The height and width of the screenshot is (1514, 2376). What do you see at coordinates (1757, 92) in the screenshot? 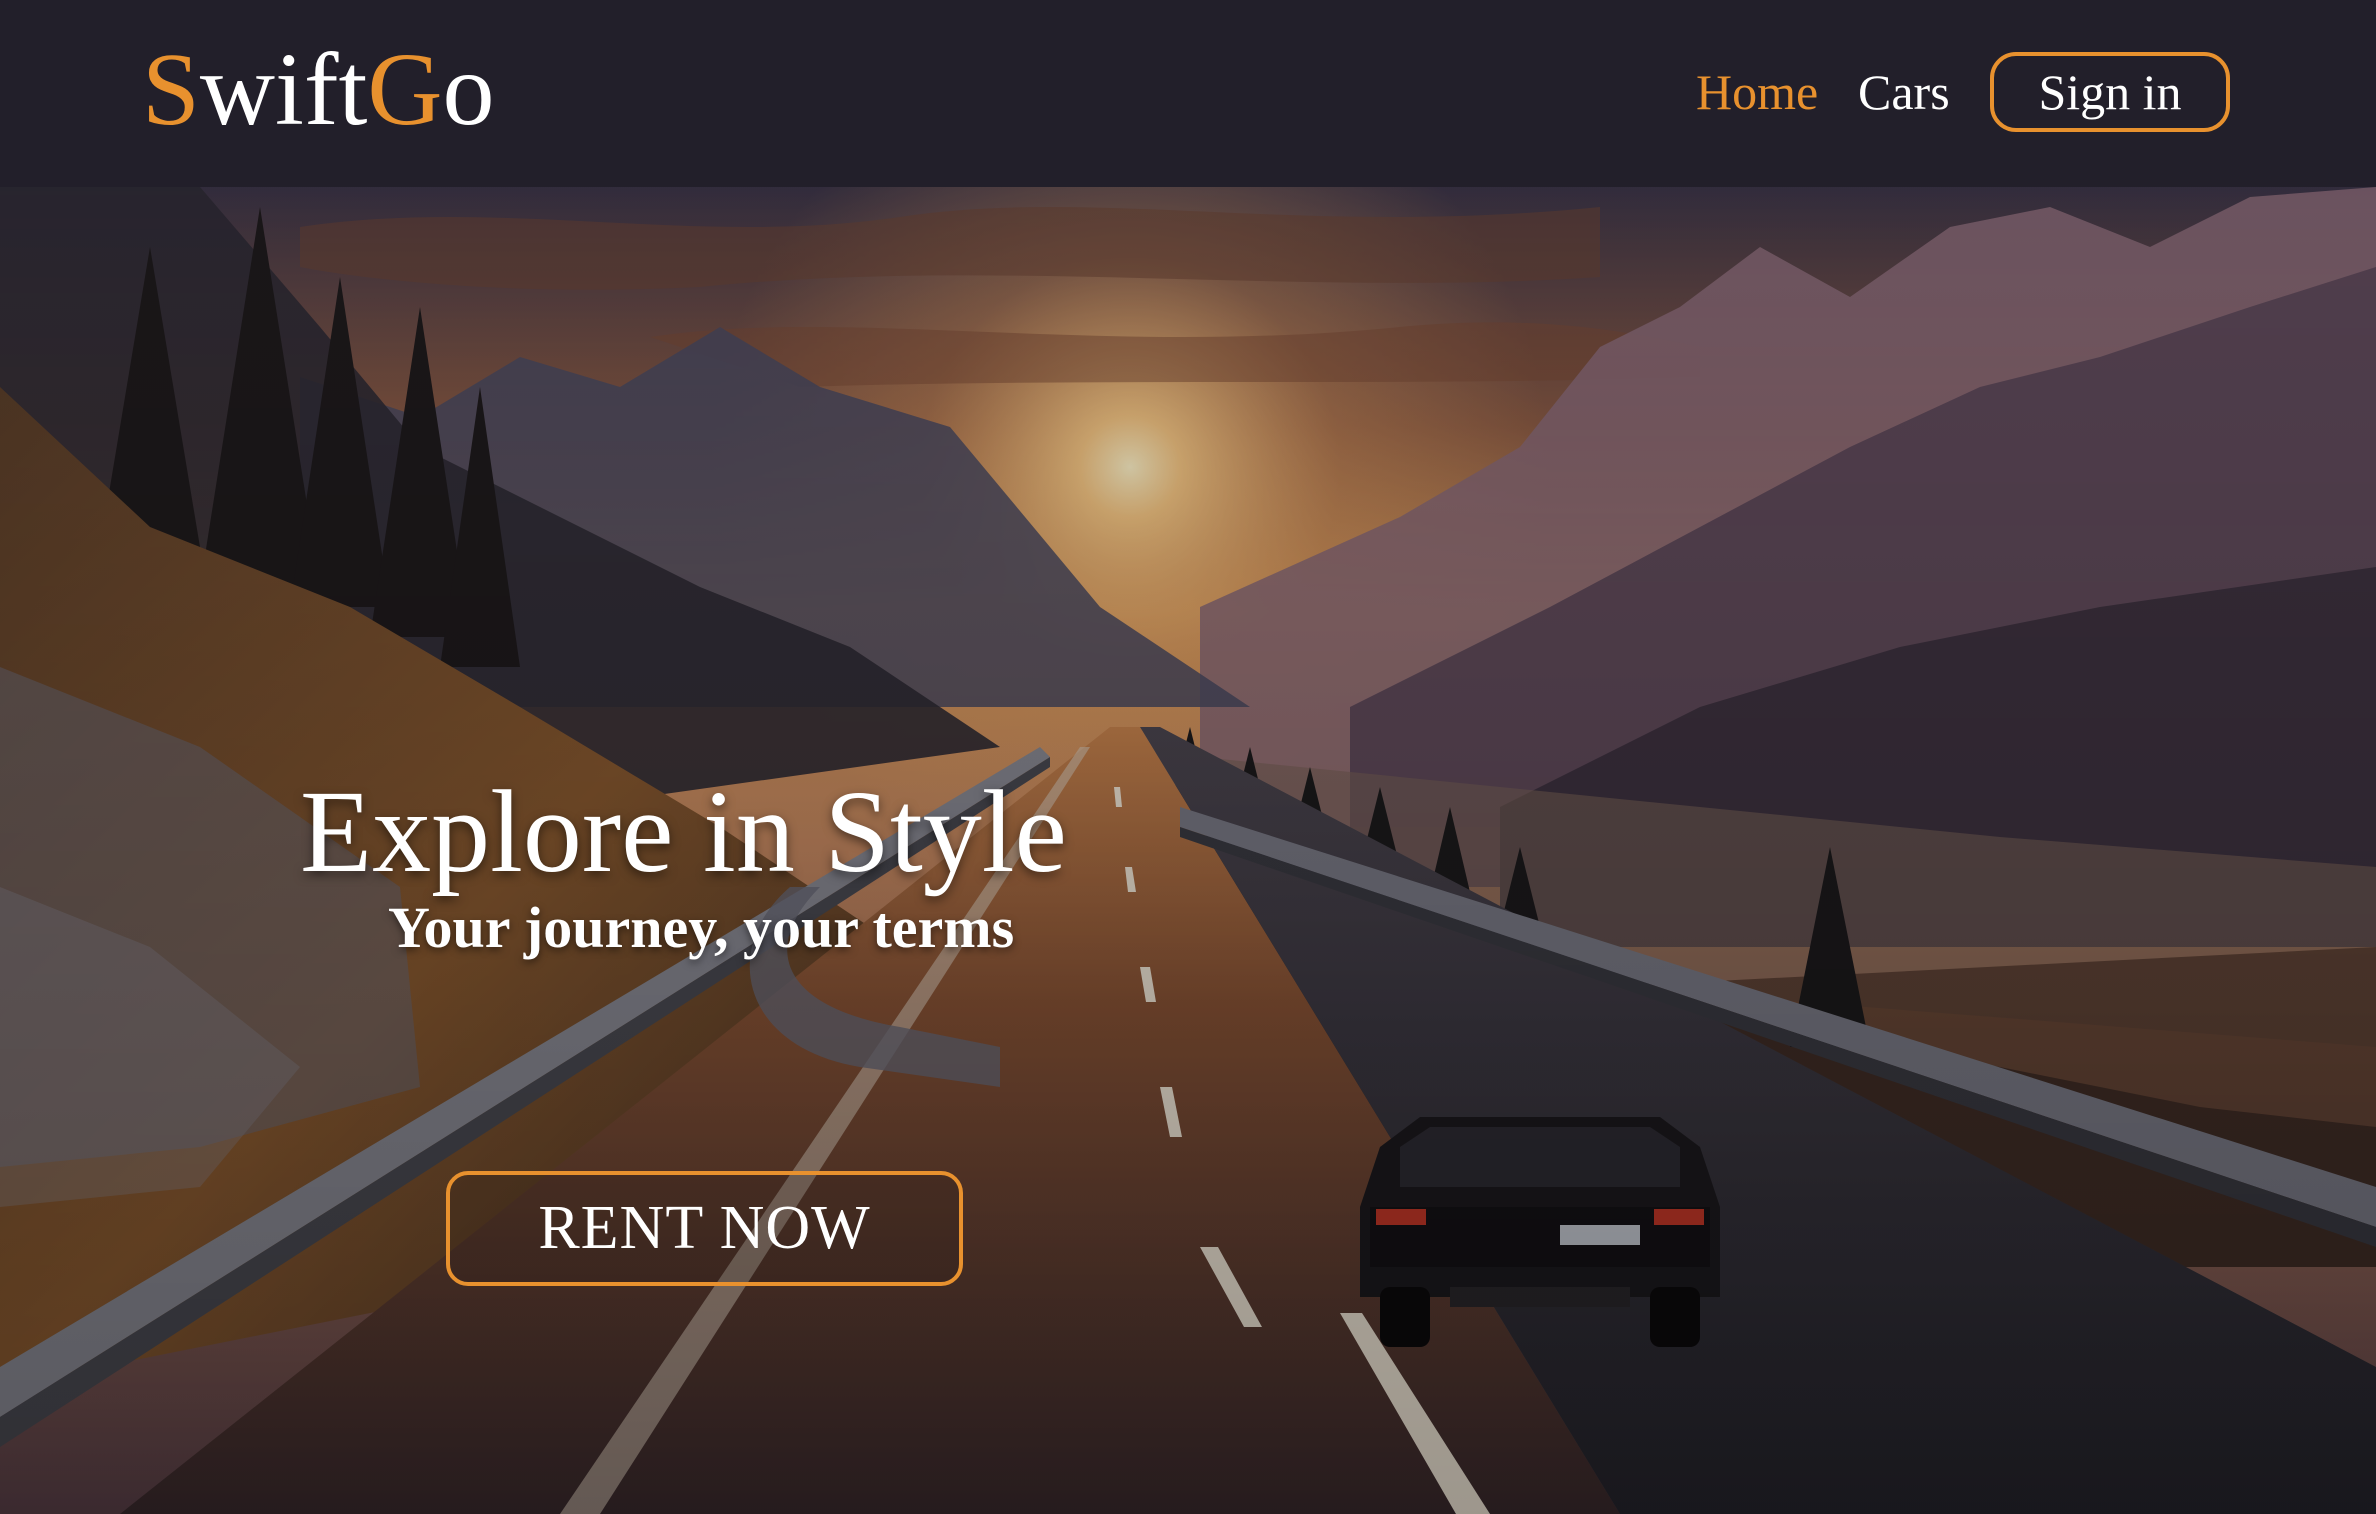
I see `nav-link-home: Home` at bounding box center [1757, 92].